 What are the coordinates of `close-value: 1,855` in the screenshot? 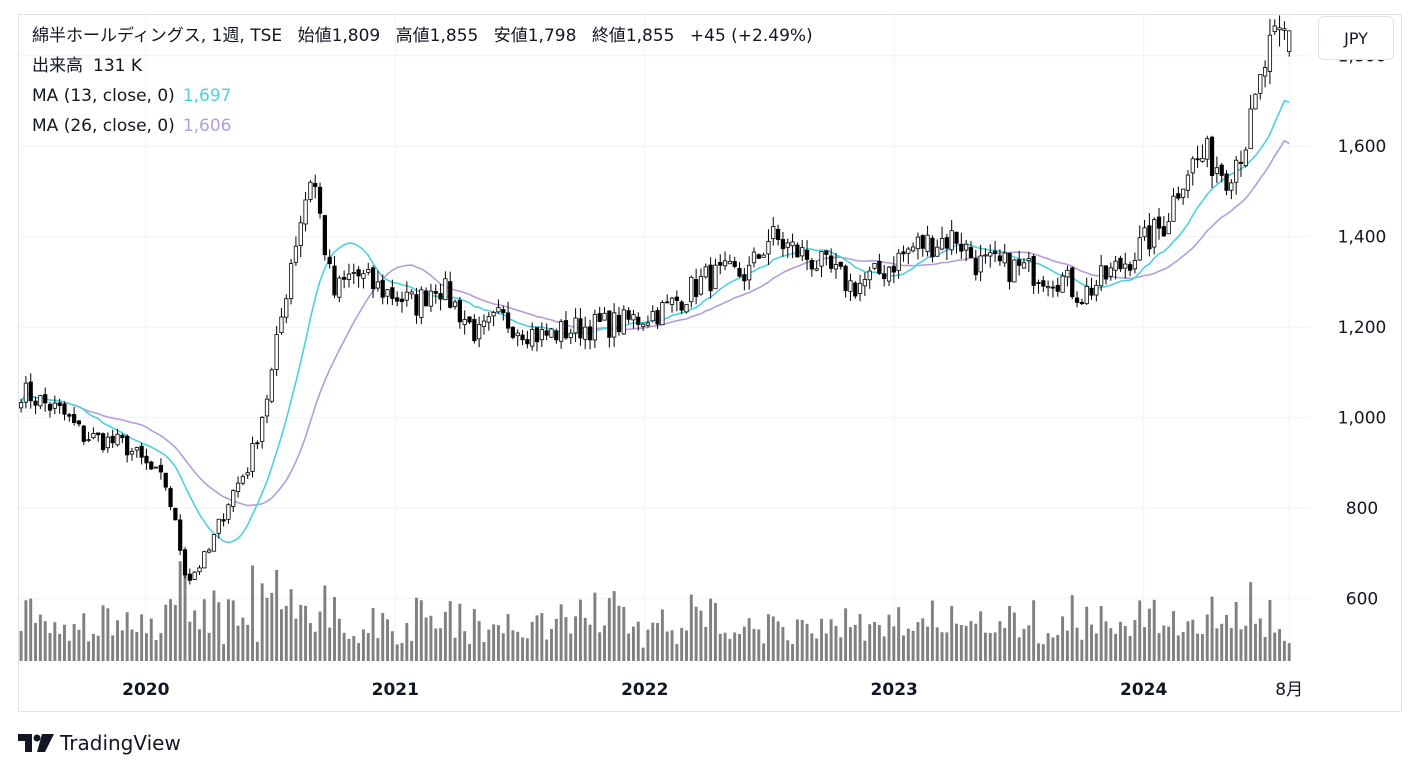 It's located at (650, 36).